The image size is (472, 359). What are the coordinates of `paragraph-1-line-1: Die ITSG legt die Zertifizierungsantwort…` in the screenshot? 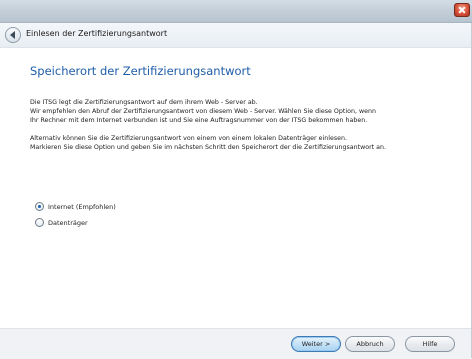 It's located at (144, 102).